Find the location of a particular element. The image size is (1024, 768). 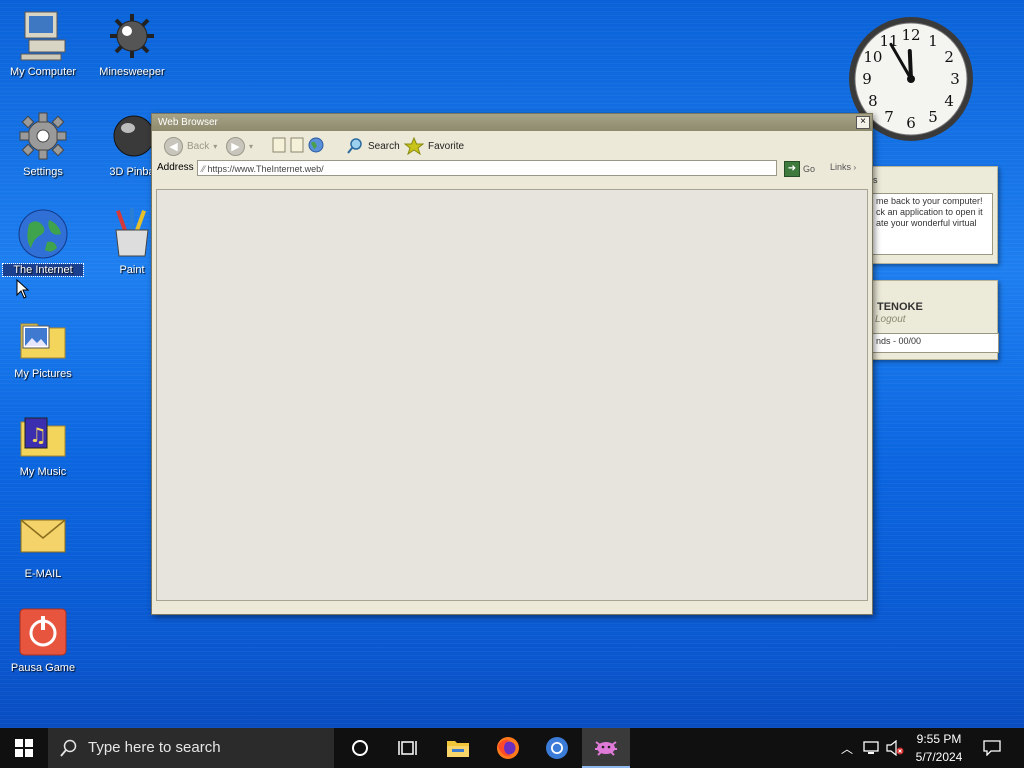

notification-icon is located at coordinates (992, 748).